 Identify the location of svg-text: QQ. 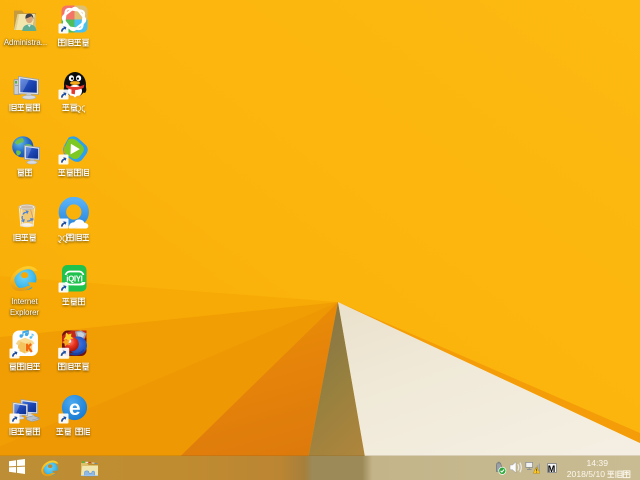
(80, 108).